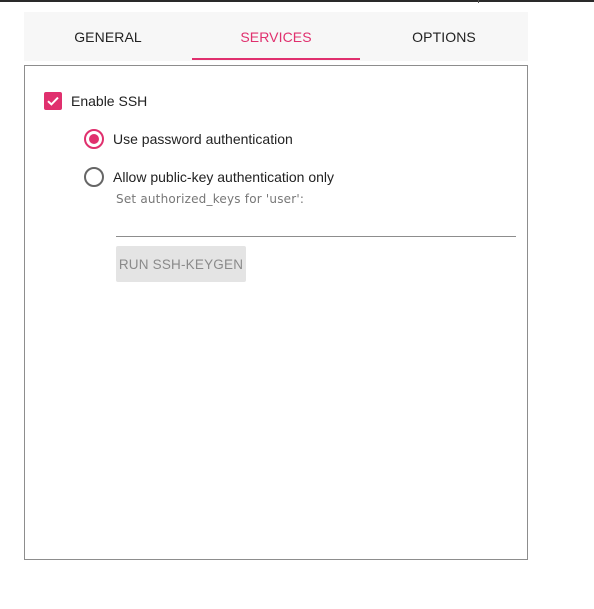 This screenshot has height=609, width=594. What do you see at coordinates (210, 199) in the screenshot?
I see `authorized-keys-label: Set authorized_keys for 'user':` at bounding box center [210, 199].